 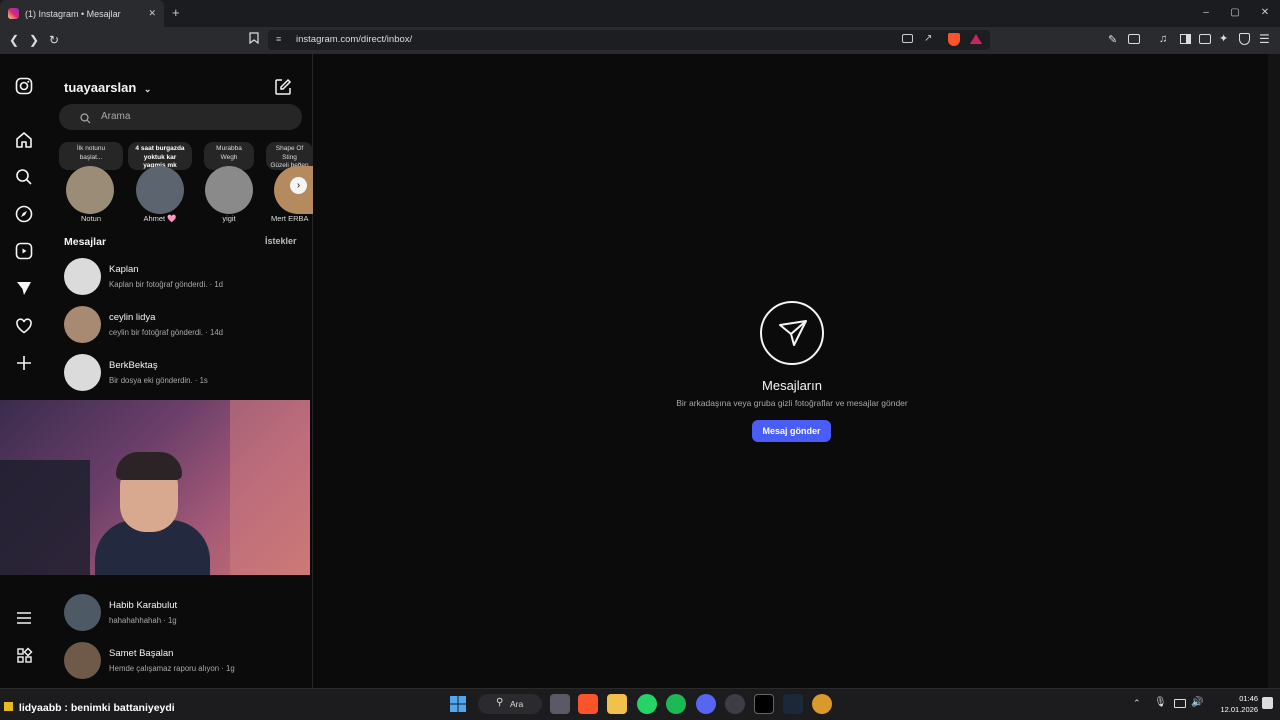 I want to click on conversation-preview: Hemde çalışamaz raporu alıyon · 1g, so click(x=172, y=668).